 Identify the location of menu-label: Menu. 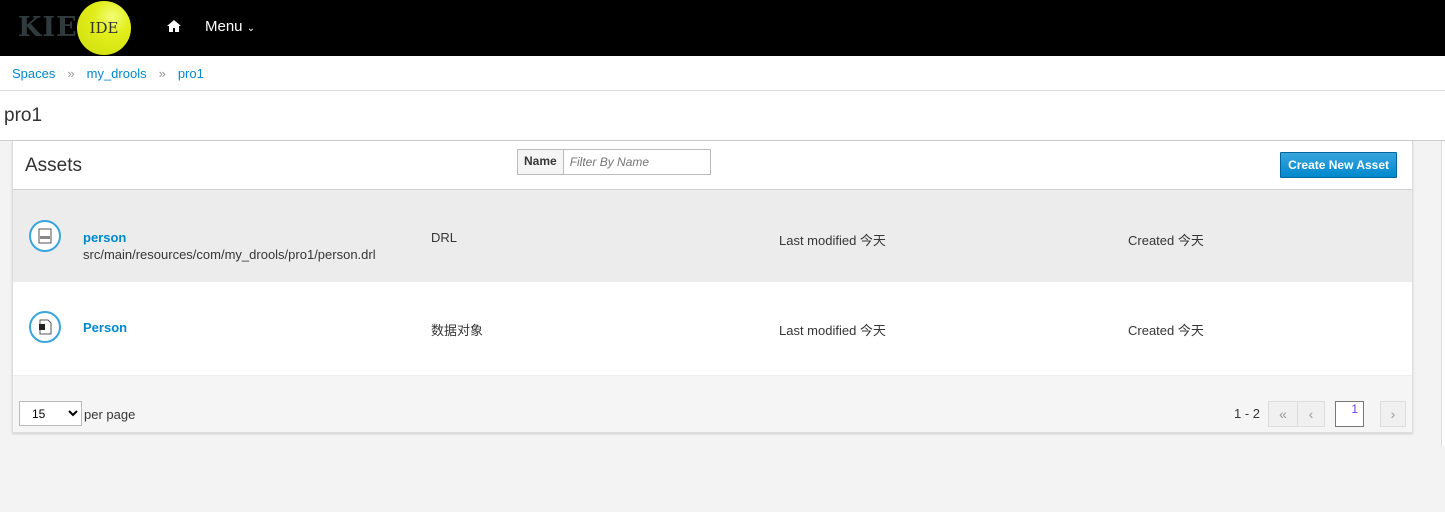
(224, 26).